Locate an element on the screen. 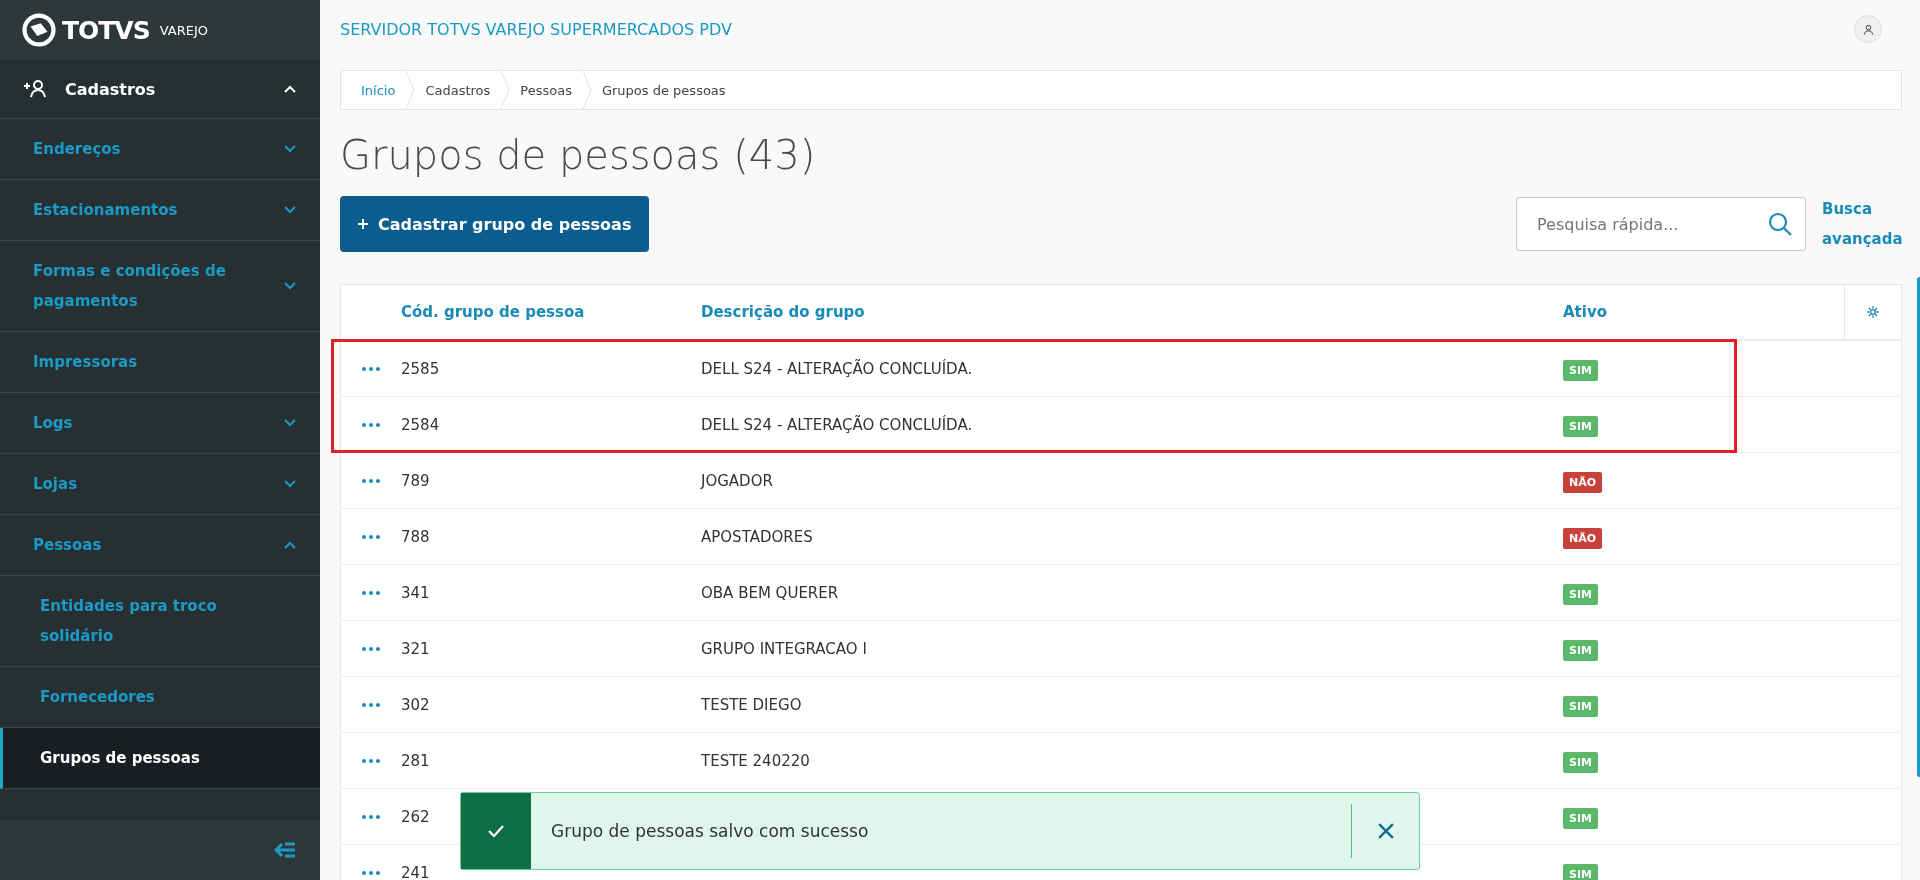 Image resolution: width=1920 pixels, height=880 pixels. table-cell: 2584 is located at coordinates (420, 424).